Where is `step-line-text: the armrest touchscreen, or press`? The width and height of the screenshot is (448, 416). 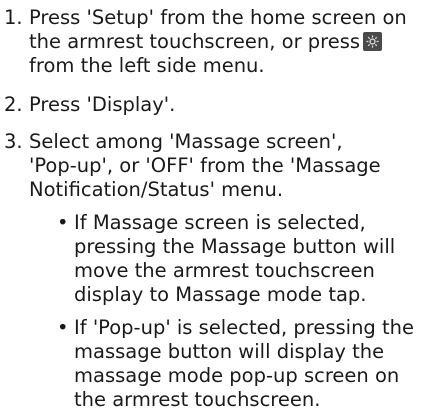
step-line-text: the armrest touchscreen, or press is located at coordinates (195, 41).